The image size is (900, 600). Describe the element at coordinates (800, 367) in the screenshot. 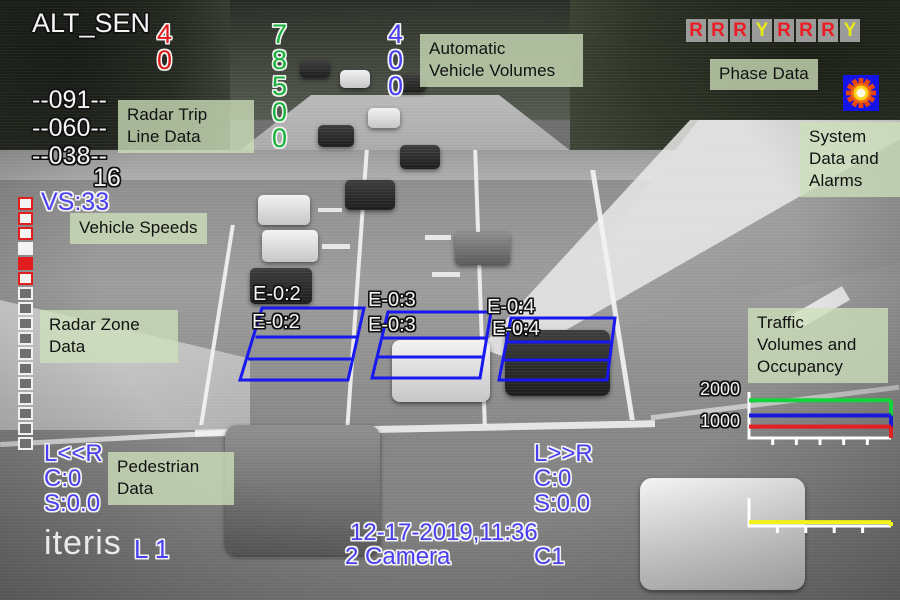

I see `text-line: Occupancy` at that location.